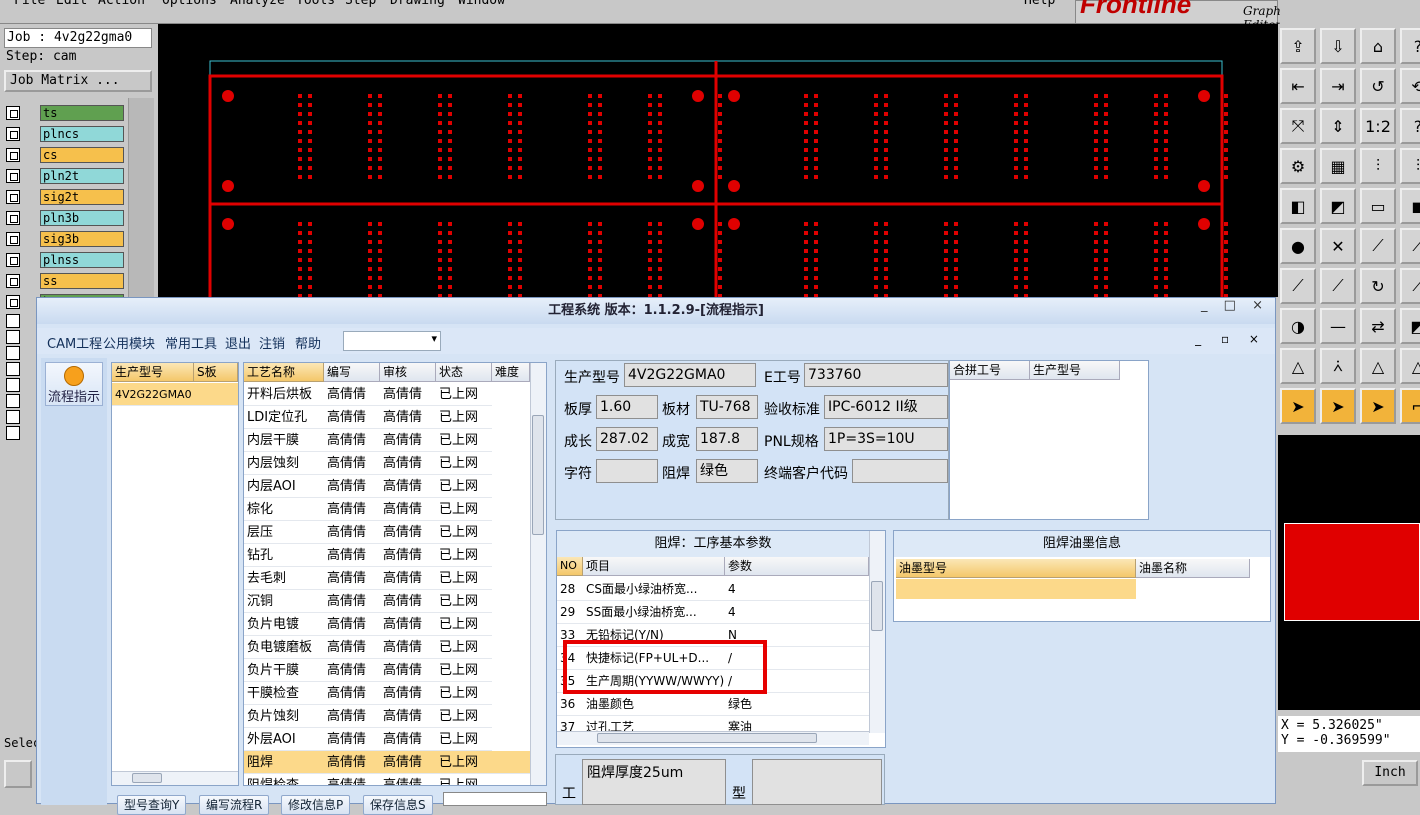  I want to click on panel-up-icon: ⇪, so click(1298, 46).